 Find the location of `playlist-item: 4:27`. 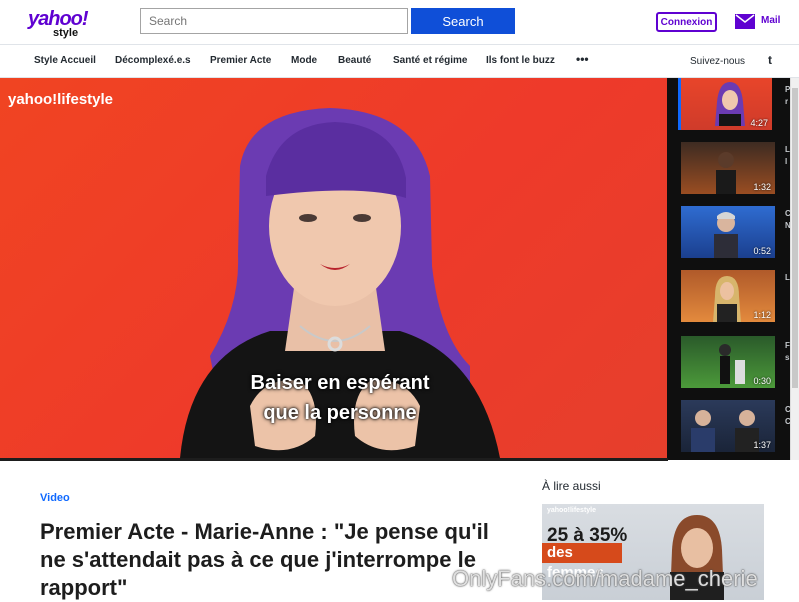

playlist-item: 4:27 is located at coordinates (725, 104).